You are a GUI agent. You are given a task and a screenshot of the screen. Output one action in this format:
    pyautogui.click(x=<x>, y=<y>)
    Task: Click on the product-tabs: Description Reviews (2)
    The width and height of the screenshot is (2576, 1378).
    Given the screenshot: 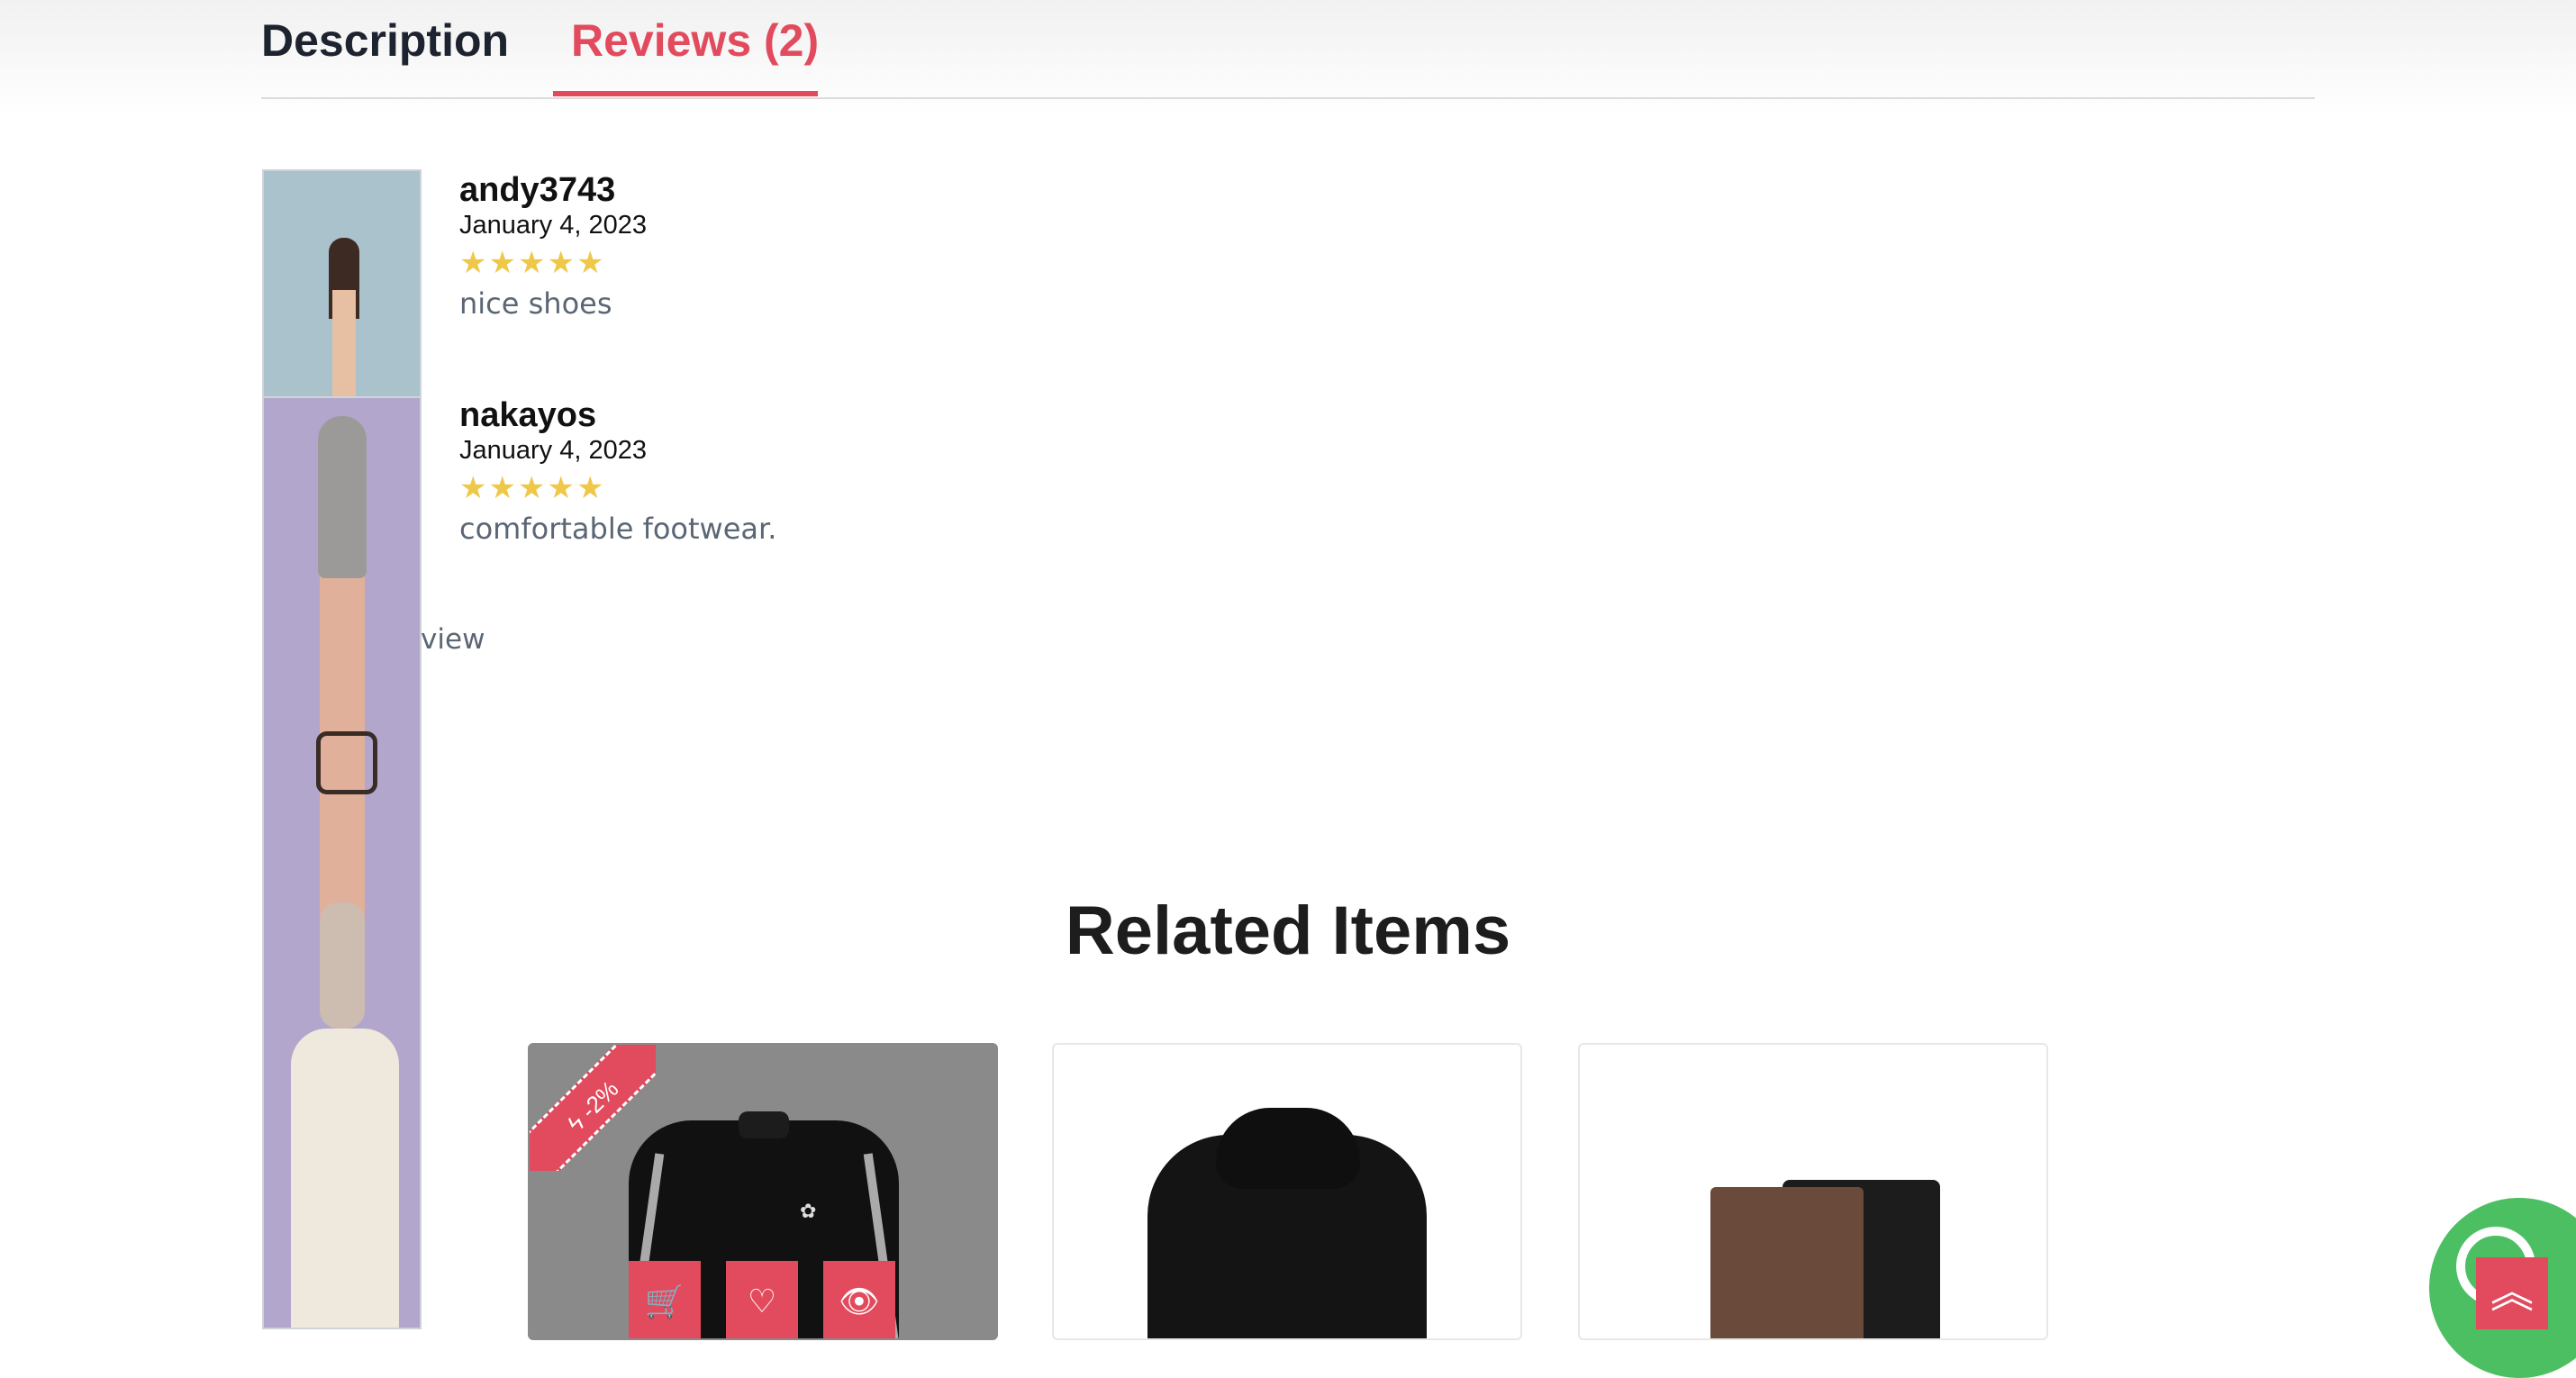 What is the action you would take?
    pyautogui.click(x=1288, y=49)
    